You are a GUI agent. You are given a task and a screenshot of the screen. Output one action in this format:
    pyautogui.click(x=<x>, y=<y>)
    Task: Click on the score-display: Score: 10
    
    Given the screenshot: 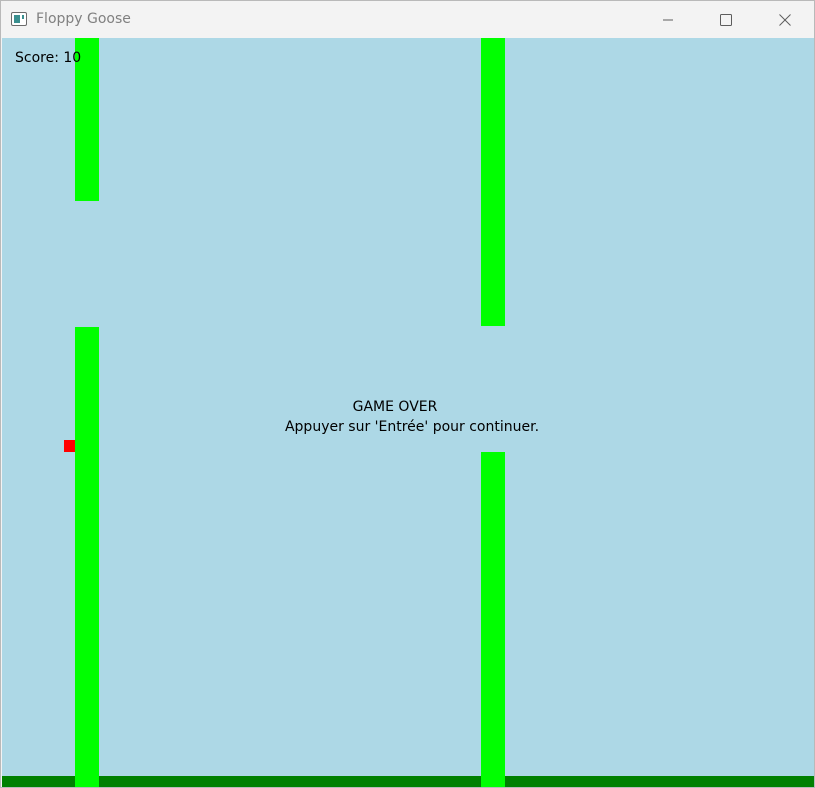 What is the action you would take?
    pyautogui.click(x=48, y=58)
    